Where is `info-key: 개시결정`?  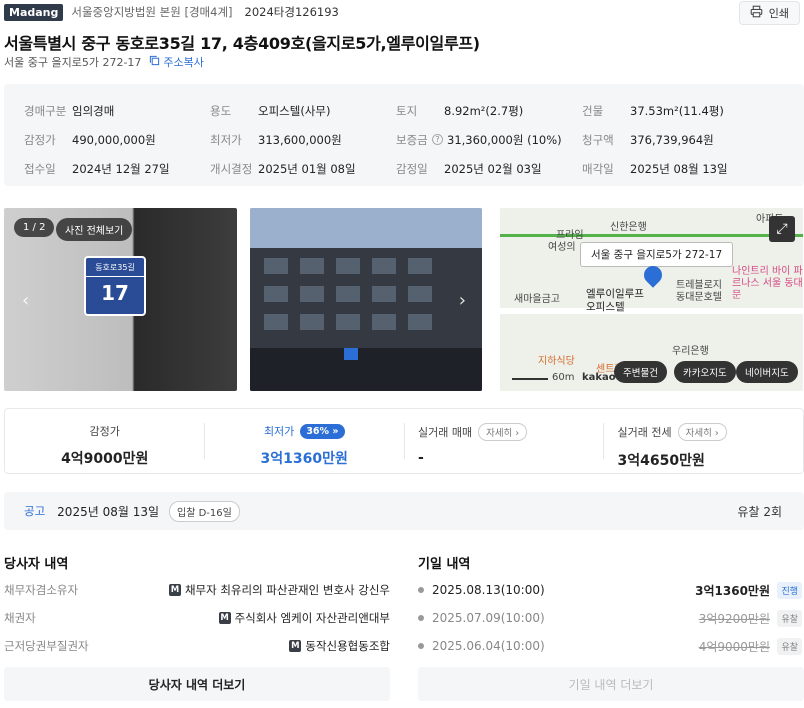 info-key: 개시결정 is located at coordinates (231, 168).